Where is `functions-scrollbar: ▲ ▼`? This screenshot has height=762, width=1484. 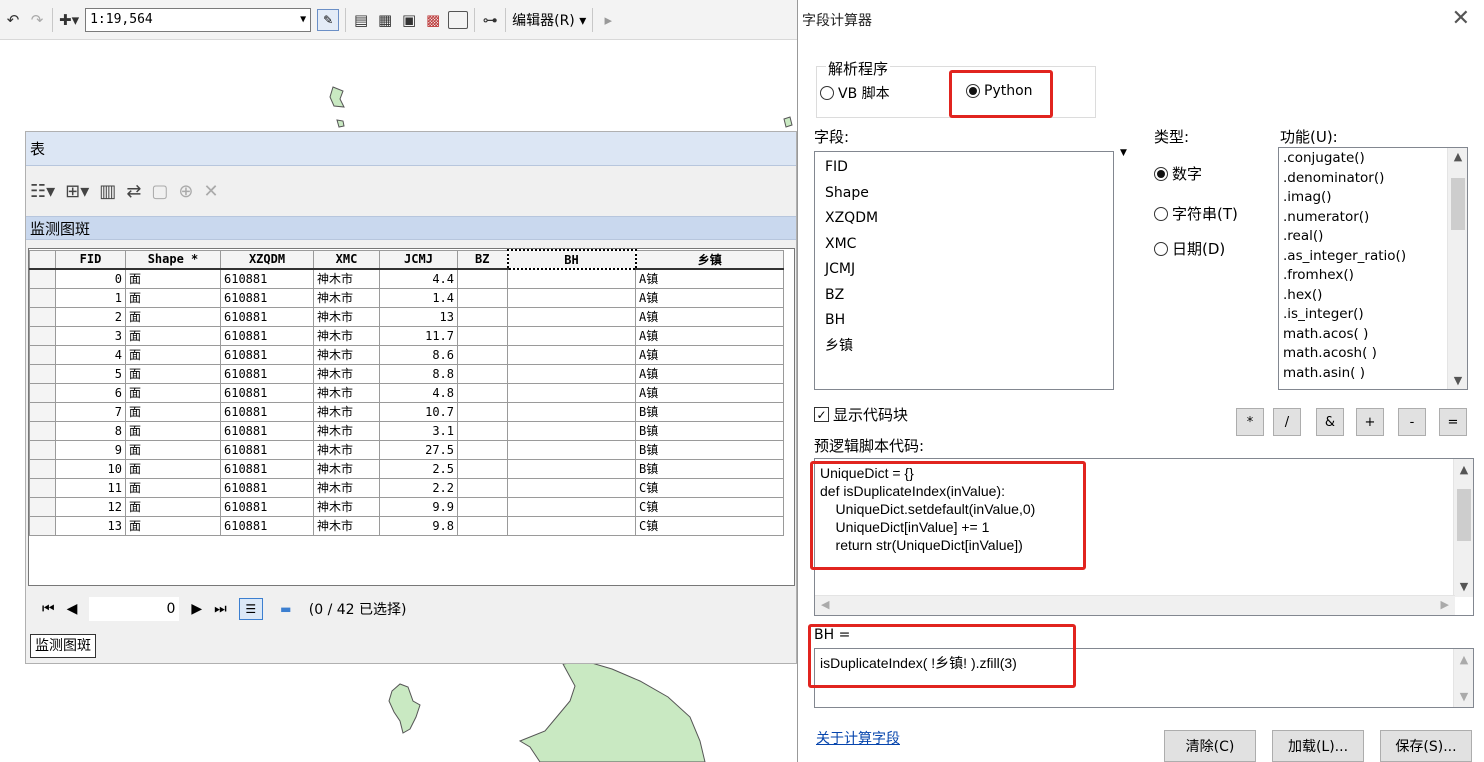 functions-scrollbar: ▲ ▼ is located at coordinates (1457, 268).